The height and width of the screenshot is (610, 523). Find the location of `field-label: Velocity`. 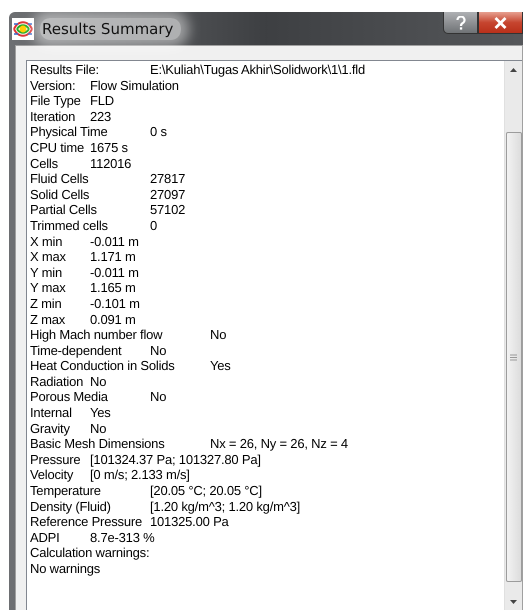

field-label: Velocity is located at coordinates (52, 475).